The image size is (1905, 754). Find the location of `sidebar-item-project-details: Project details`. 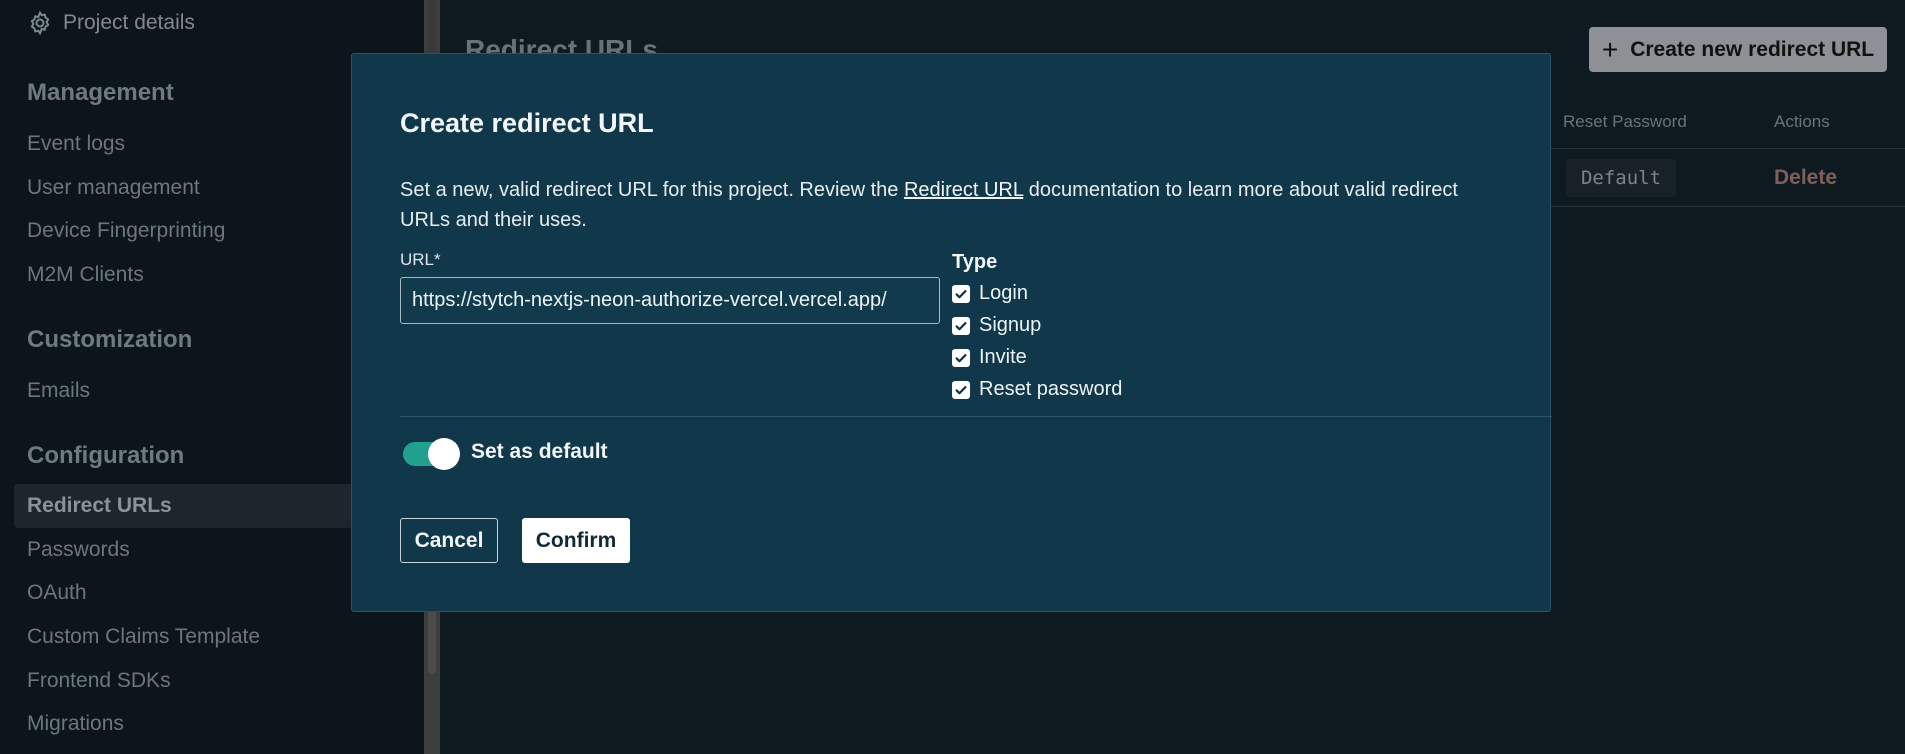

sidebar-item-project-details: Project details is located at coordinates (111, 23).